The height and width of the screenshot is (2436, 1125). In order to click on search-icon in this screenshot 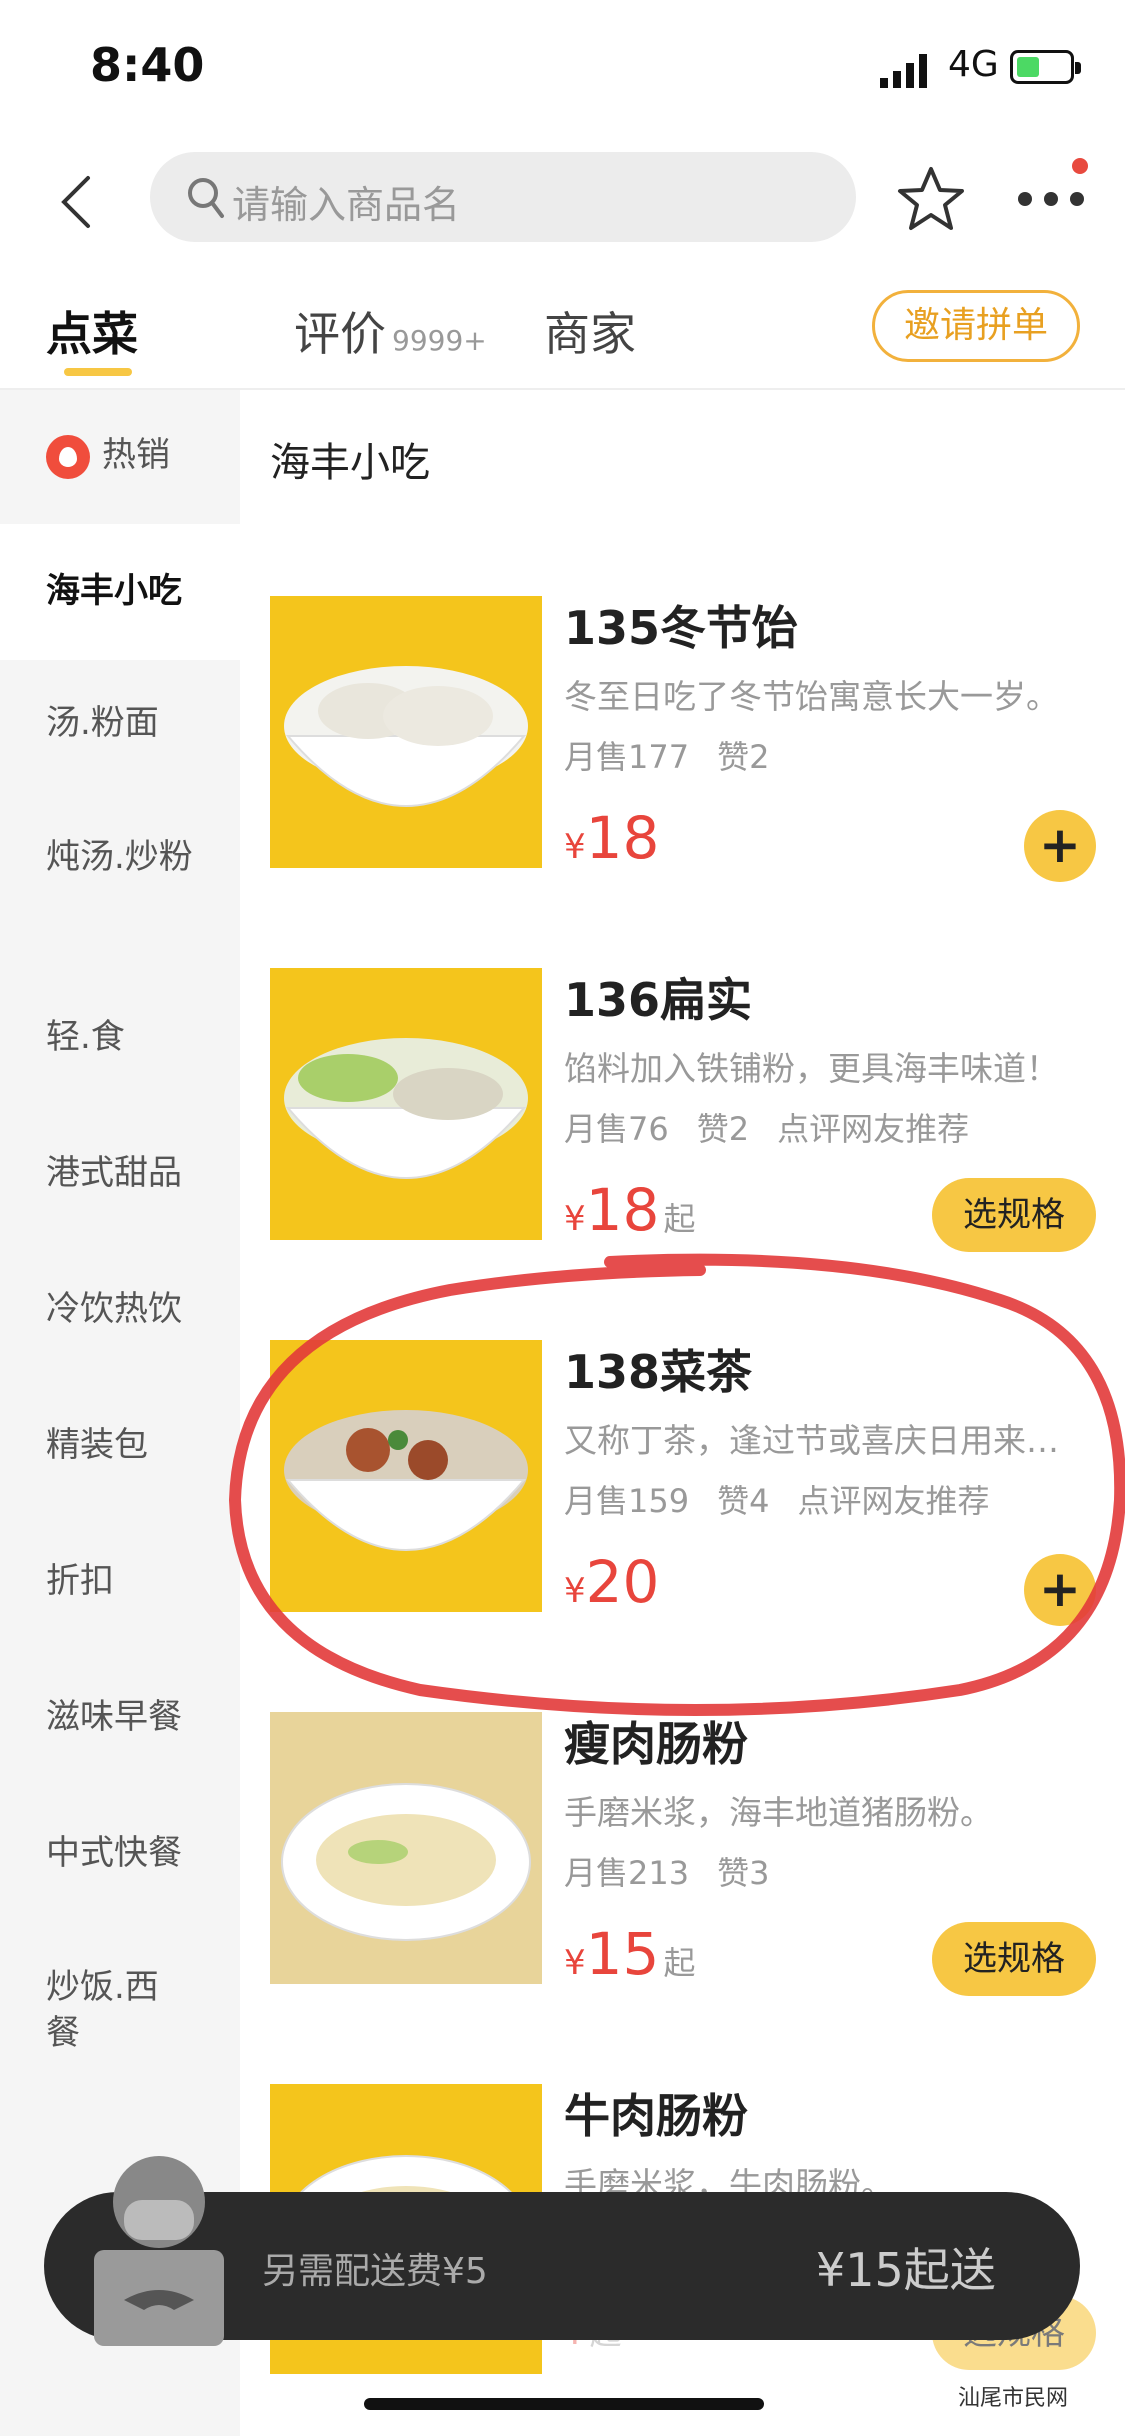, I will do `click(206, 198)`.